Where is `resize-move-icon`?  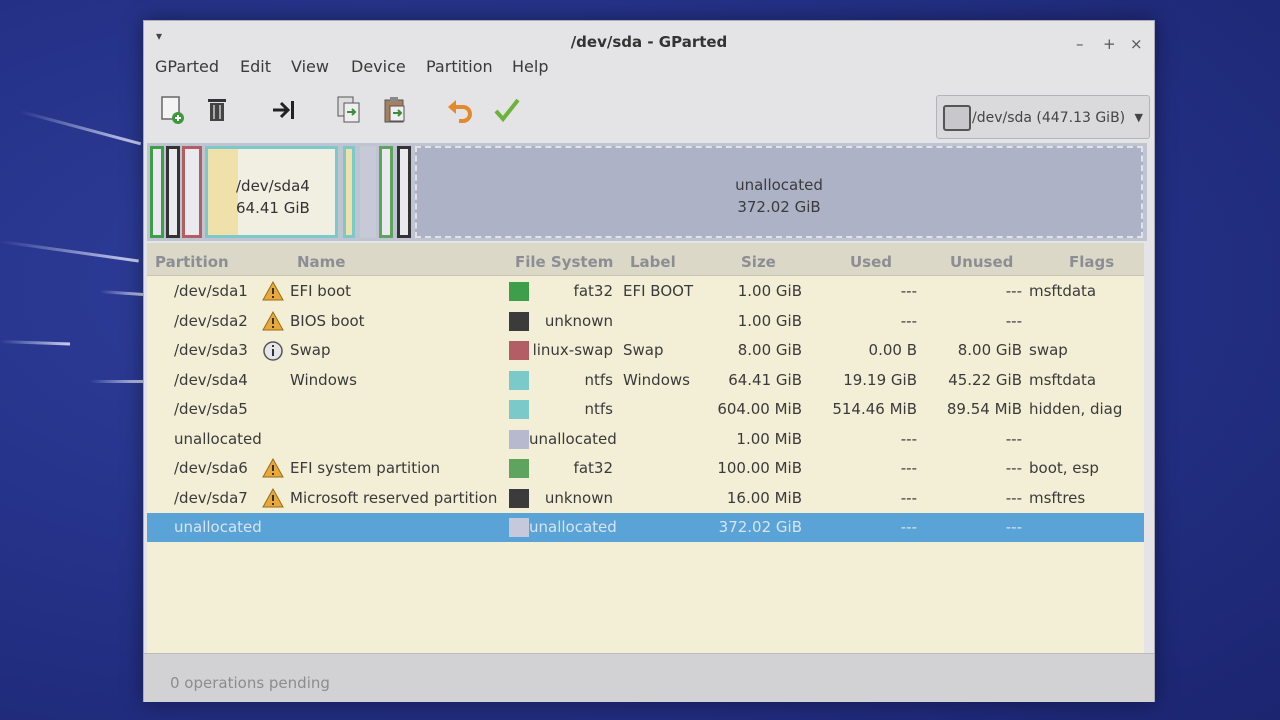 resize-move-icon is located at coordinates (284, 110).